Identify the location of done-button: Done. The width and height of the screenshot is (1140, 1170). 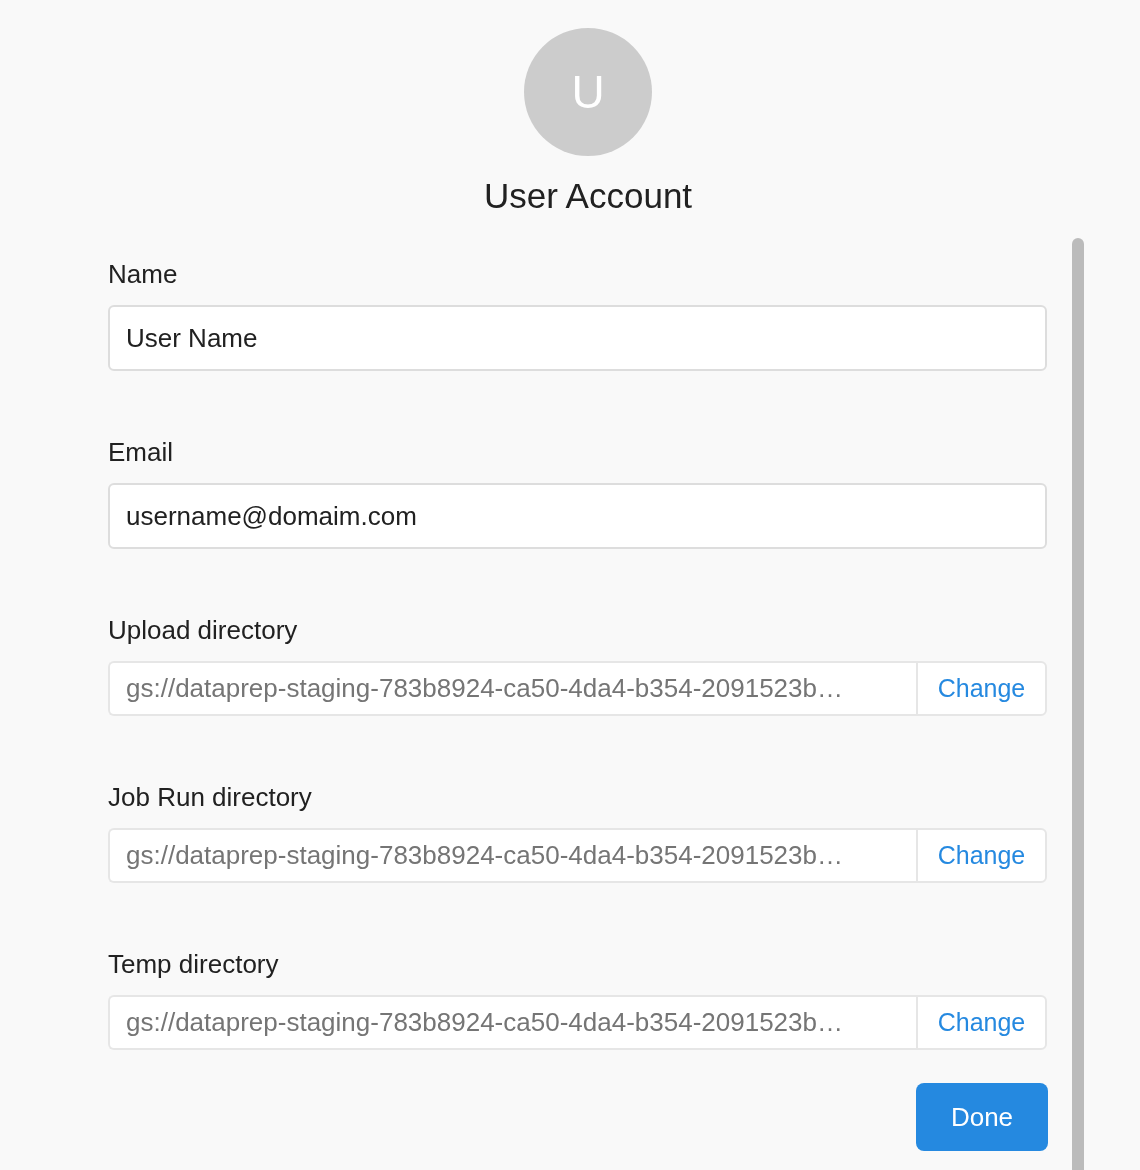
(982, 1117).